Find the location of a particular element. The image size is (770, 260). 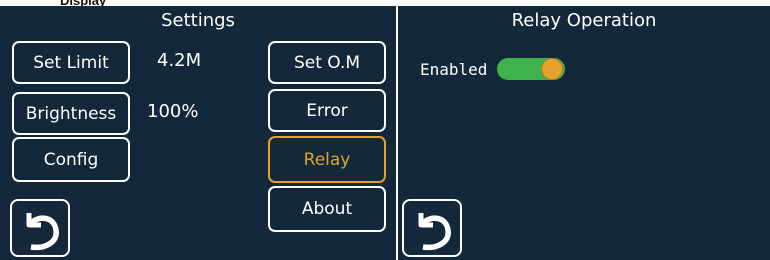

relay-enabled-toggle is located at coordinates (531, 69).